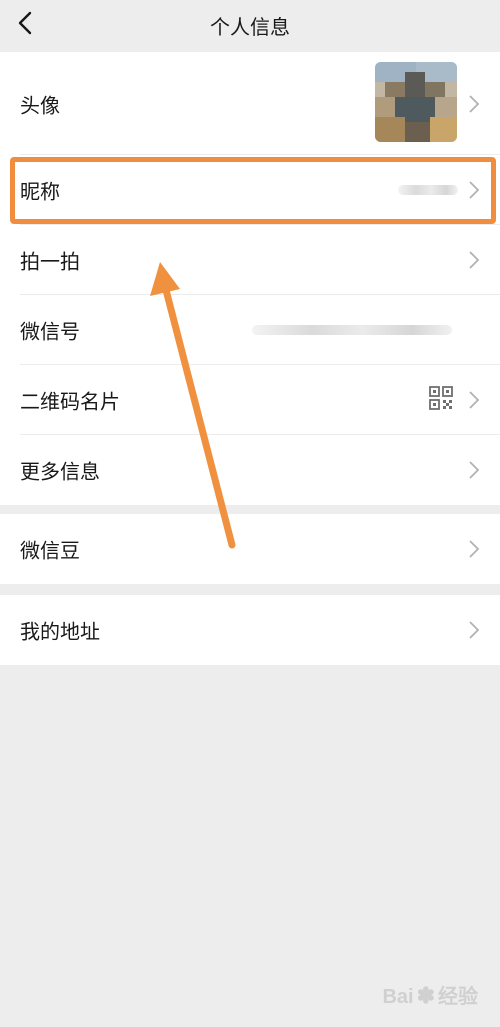 This screenshot has height=1027, width=500. What do you see at coordinates (352, 330) in the screenshot?
I see `wechat-id-value-blurred` at bounding box center [352, 330].